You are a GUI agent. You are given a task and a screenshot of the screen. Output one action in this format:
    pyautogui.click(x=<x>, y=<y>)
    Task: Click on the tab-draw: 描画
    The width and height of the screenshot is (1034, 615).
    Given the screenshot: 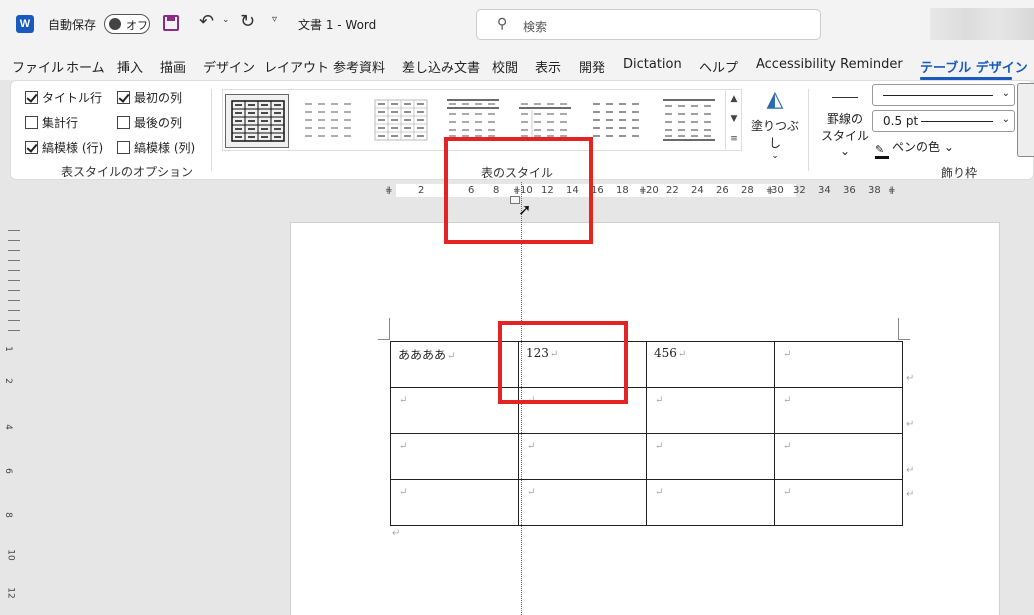 What is the action you would take?
    pyautogui.click(x=173, y=66)
    